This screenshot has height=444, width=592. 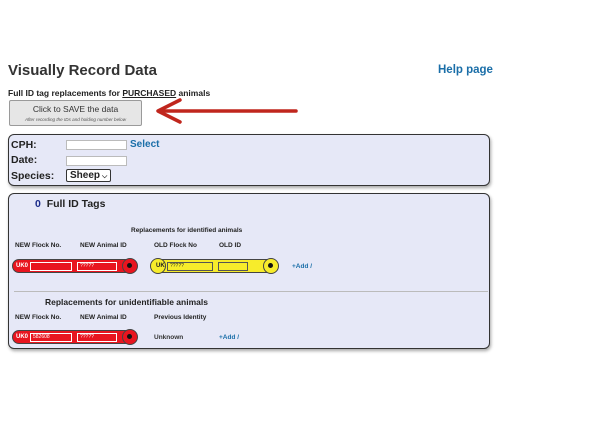 What do you see at coordinates (24, 145) in the screenshot?
I see `cph-label: CPH:` at bounding box center [24, 145].